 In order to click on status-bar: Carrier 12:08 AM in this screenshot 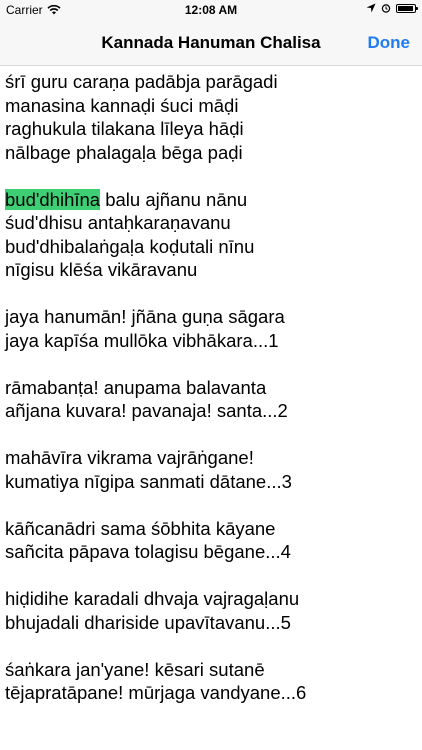, I will do `click(211, 10)`.